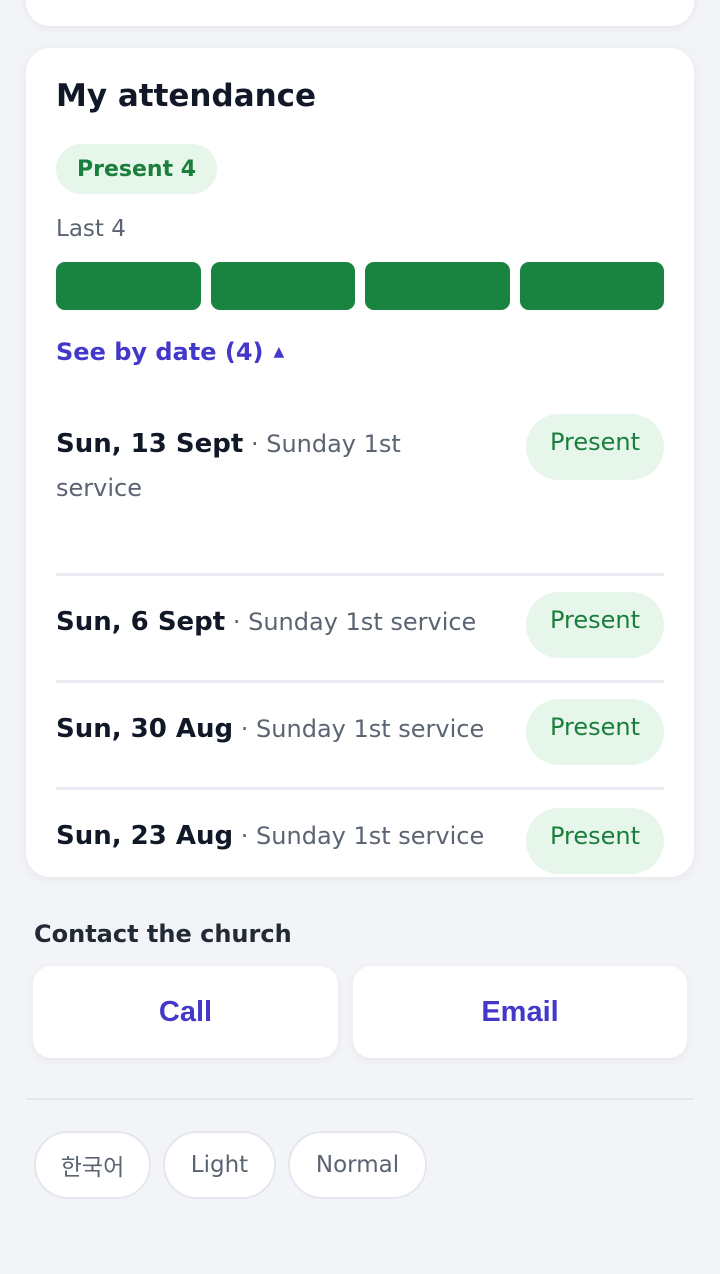 The width and height of the screenshot is (720, 1274). What do you see at coordinates (360, 13) in the screenshot?
I see `previous-card` at bounding box center [360, 13].